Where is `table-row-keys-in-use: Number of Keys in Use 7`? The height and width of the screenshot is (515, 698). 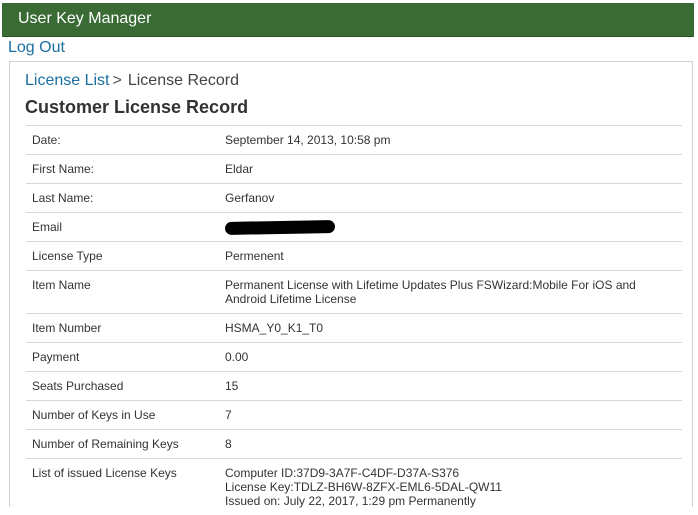
table-row-keys-in-use: Number of Keys in Use 7 is located at coordinates (354, 415).